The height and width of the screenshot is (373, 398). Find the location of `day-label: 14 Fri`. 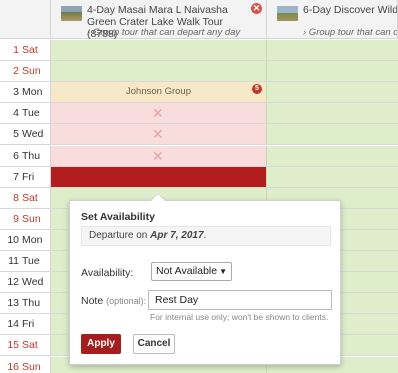

day-label: 14 Fri is located at coordinates (25, 324).